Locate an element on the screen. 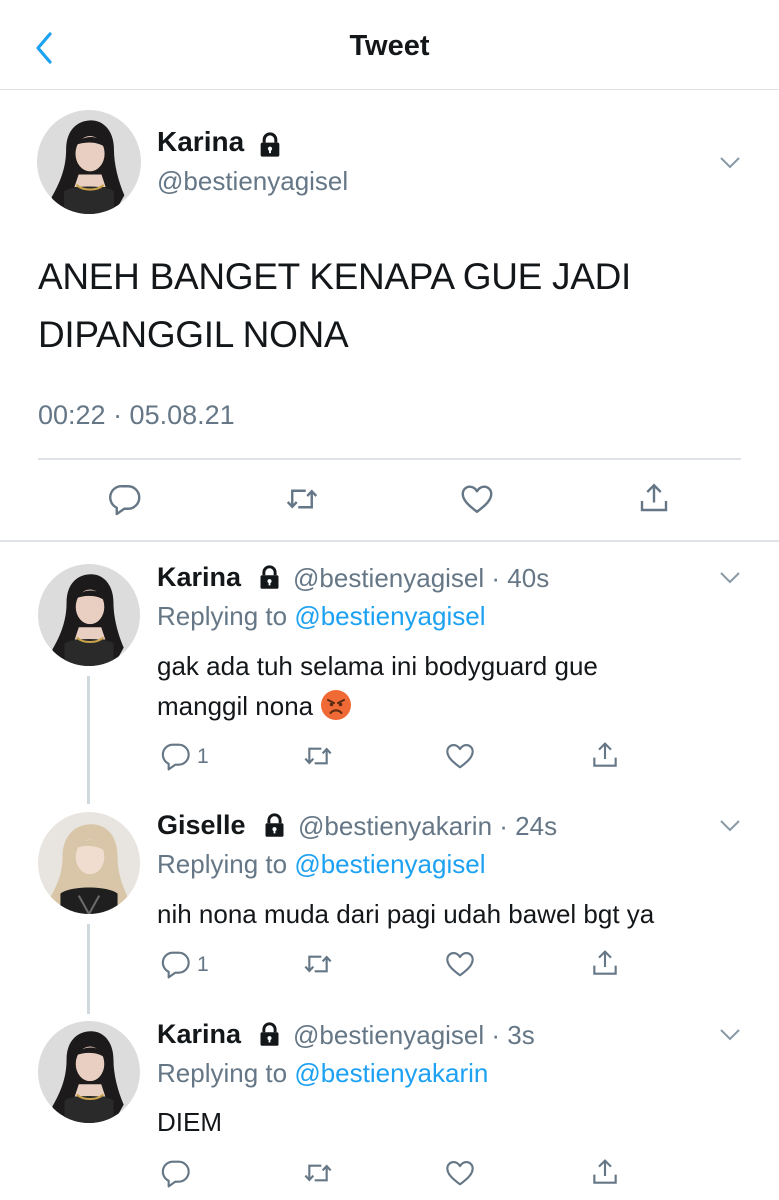 This screenshot has height=1200, width=779. tweet-text-line: DIPANGGIL NONA is located at coordinates (193, 334).